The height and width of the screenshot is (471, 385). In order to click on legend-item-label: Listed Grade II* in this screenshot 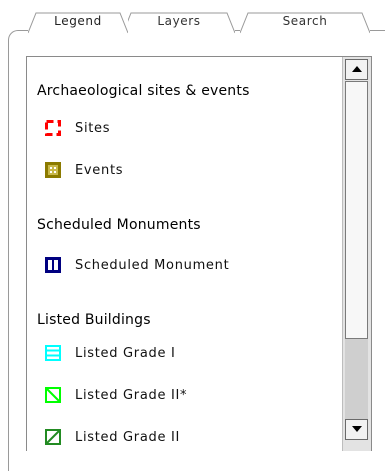, I will do `click(131, 395)`.